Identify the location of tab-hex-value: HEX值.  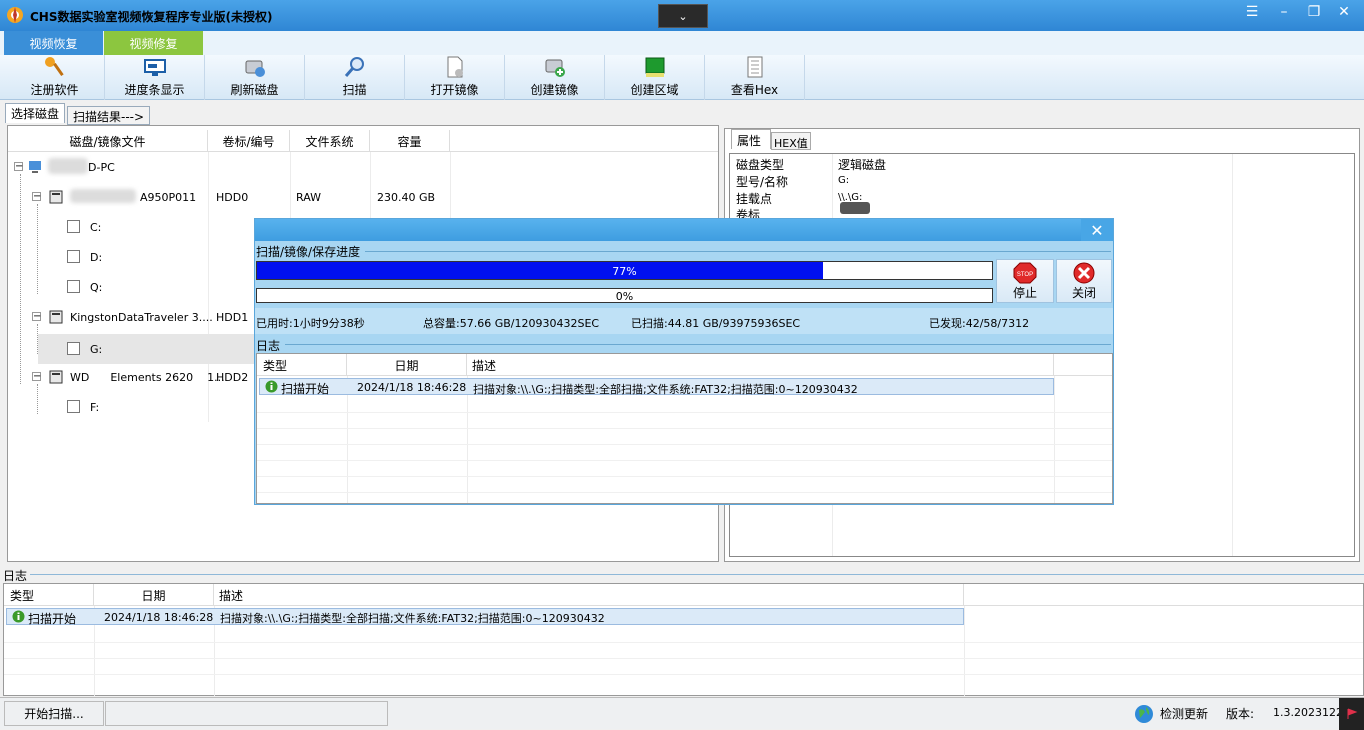
(791, 141).